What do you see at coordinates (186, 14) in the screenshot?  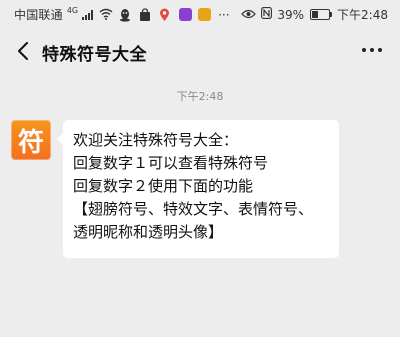 I see `app-badge-purple` at bounding box center [186, 14].